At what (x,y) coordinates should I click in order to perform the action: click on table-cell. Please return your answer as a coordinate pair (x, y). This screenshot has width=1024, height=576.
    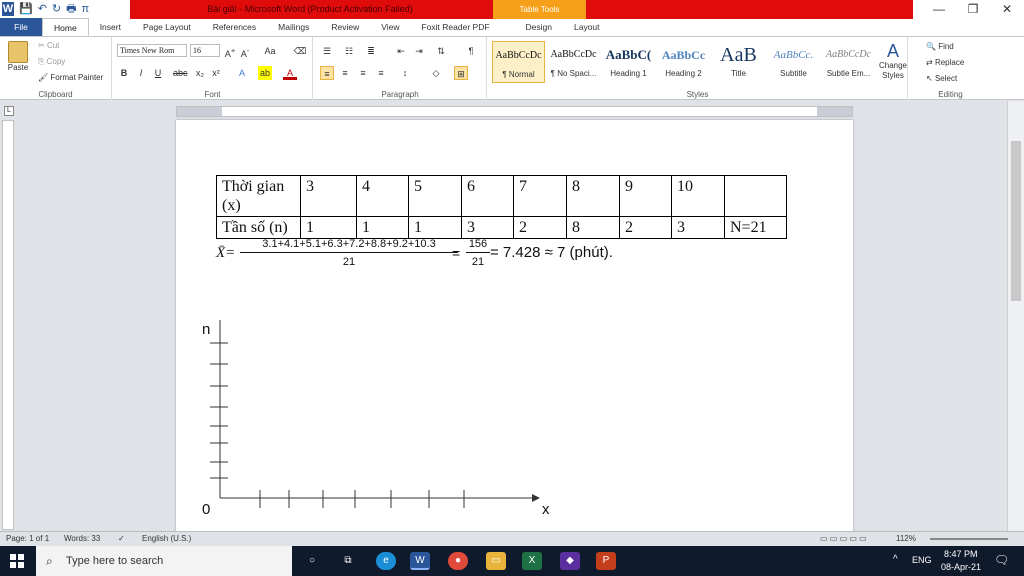
    Looking at the image, I should click on (755, 196).